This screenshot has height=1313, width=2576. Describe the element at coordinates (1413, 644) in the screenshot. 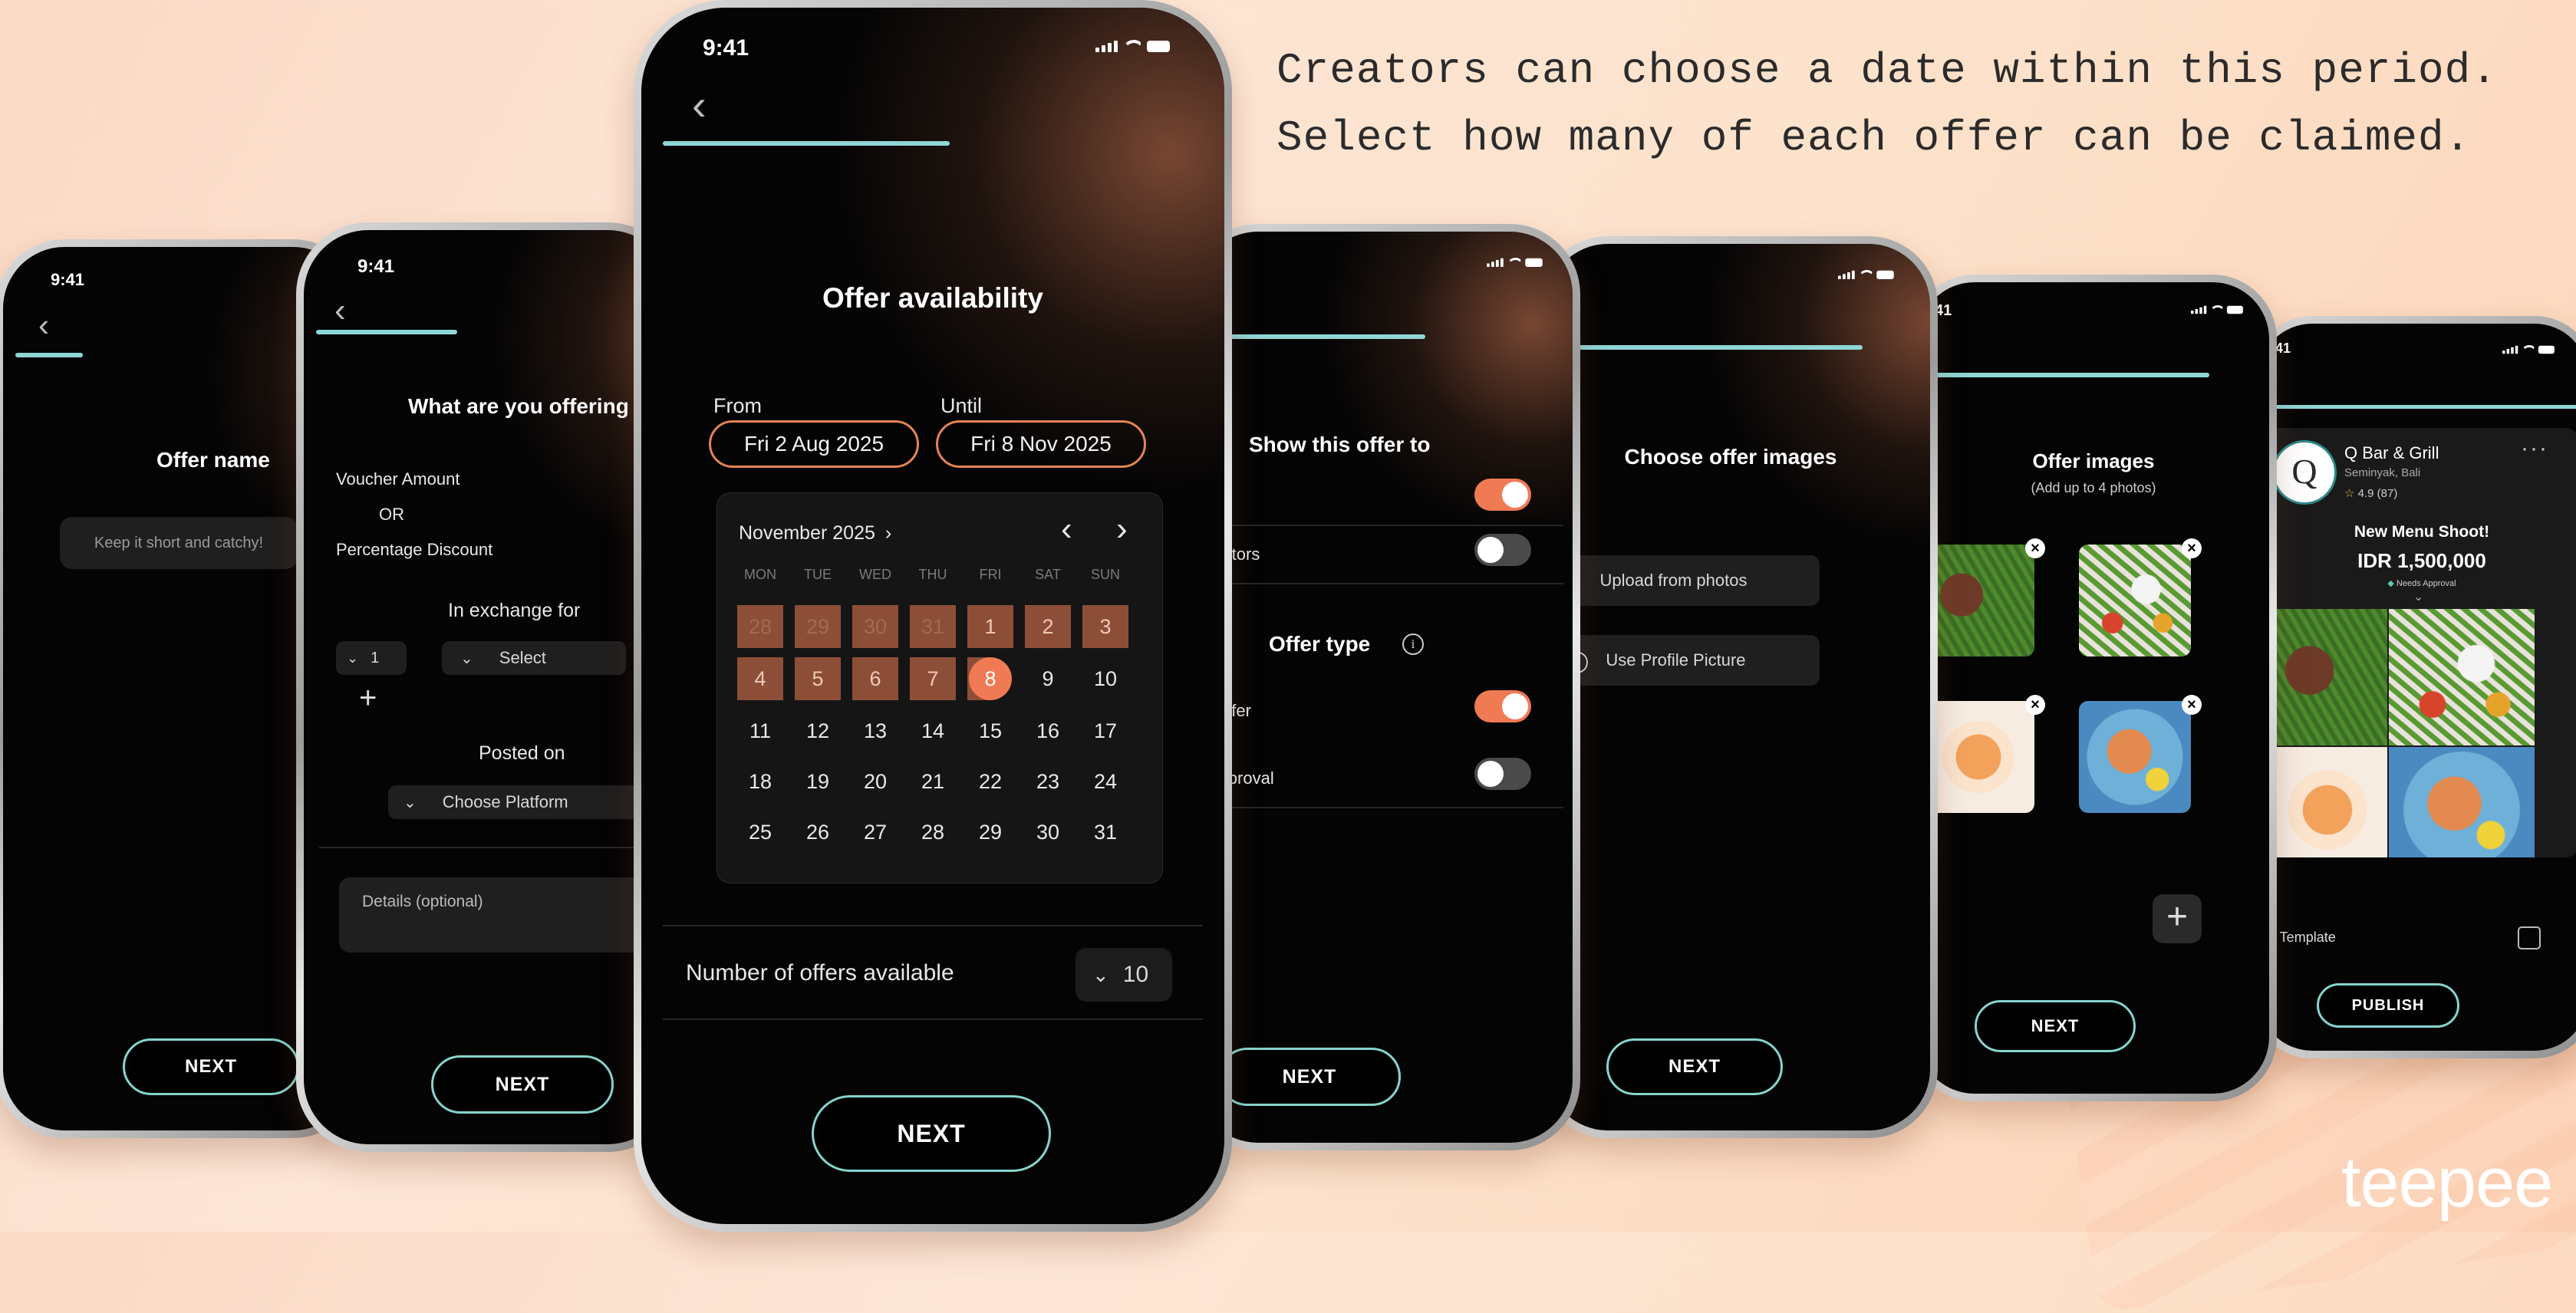

I see `info-icon: i` at that location.